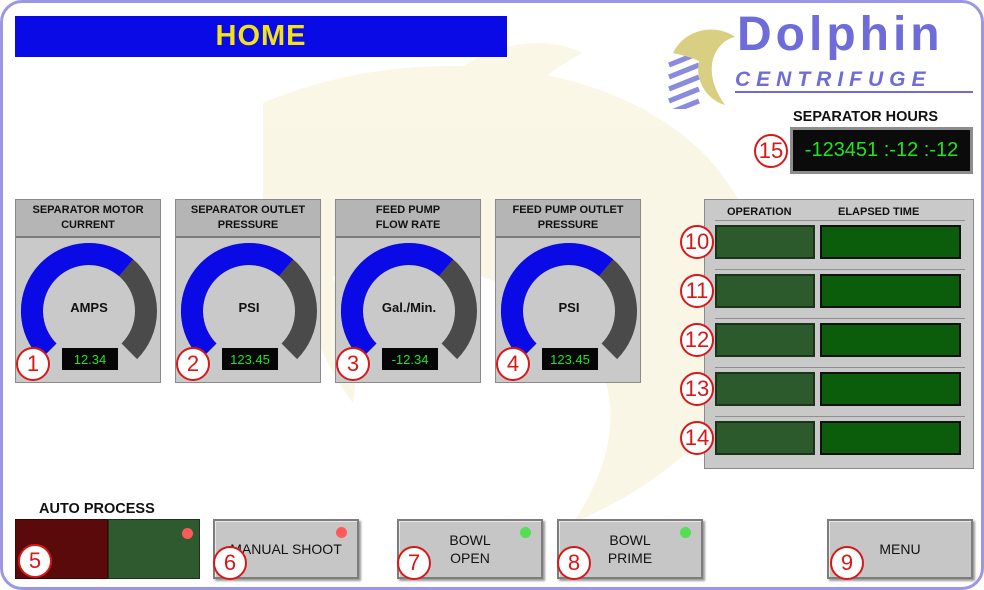 This screenshot has width=984, height=590. I want to click on logo-name: Dolphin, so click(840, 34).